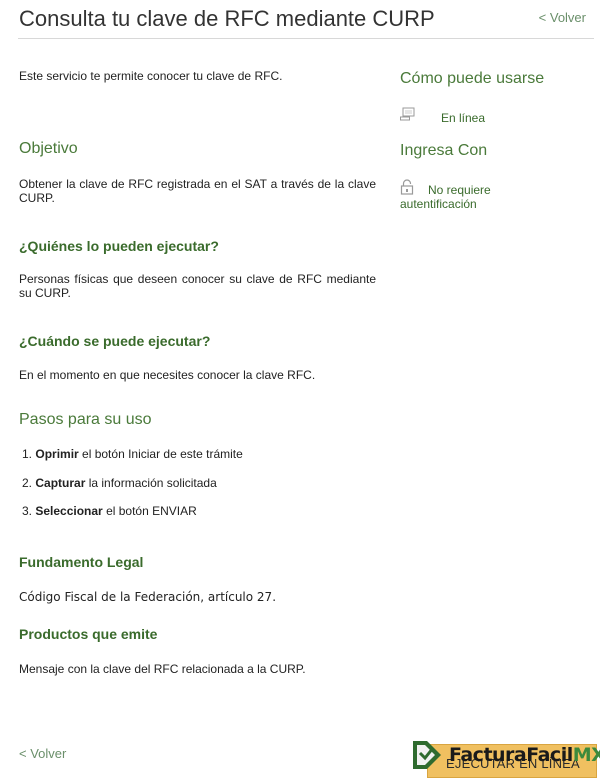  What do you see at coordinates (445, 197) in the screenshot?
I see `ingresa-value: No requiere autentificación` at bounding box center [445, 197].